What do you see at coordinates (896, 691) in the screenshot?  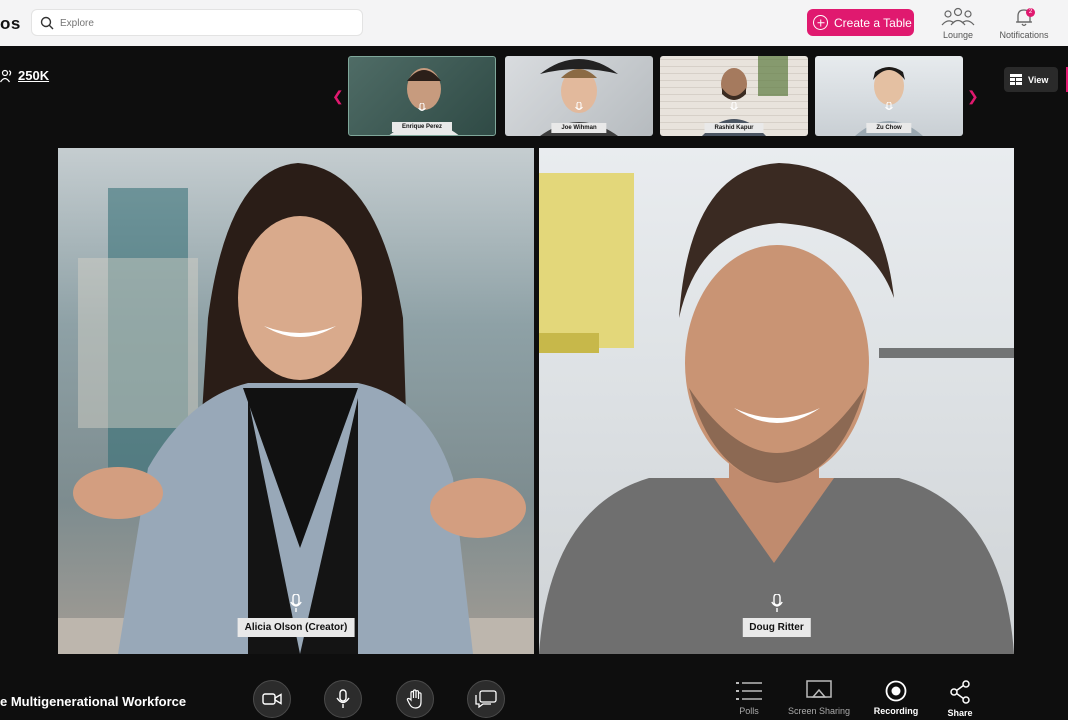 I see `record-icon` at bounding box center [896, 691].